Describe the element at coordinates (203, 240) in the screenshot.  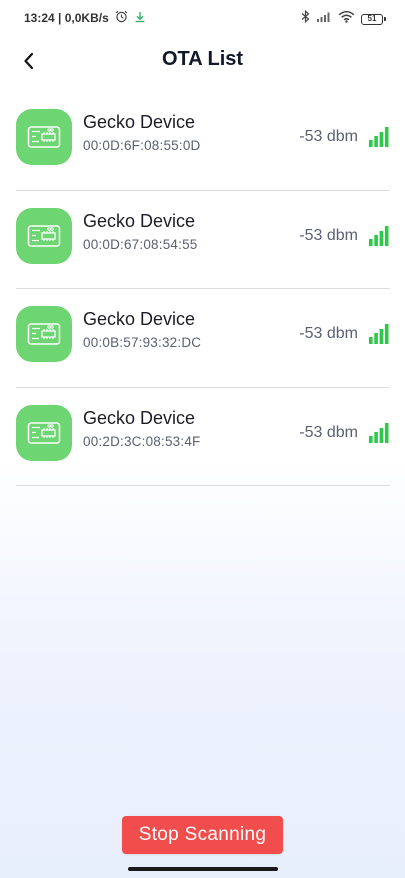
I see `device-row: Gecko Device 00:0D:67:08:54:55 -53 dbm` at that location.